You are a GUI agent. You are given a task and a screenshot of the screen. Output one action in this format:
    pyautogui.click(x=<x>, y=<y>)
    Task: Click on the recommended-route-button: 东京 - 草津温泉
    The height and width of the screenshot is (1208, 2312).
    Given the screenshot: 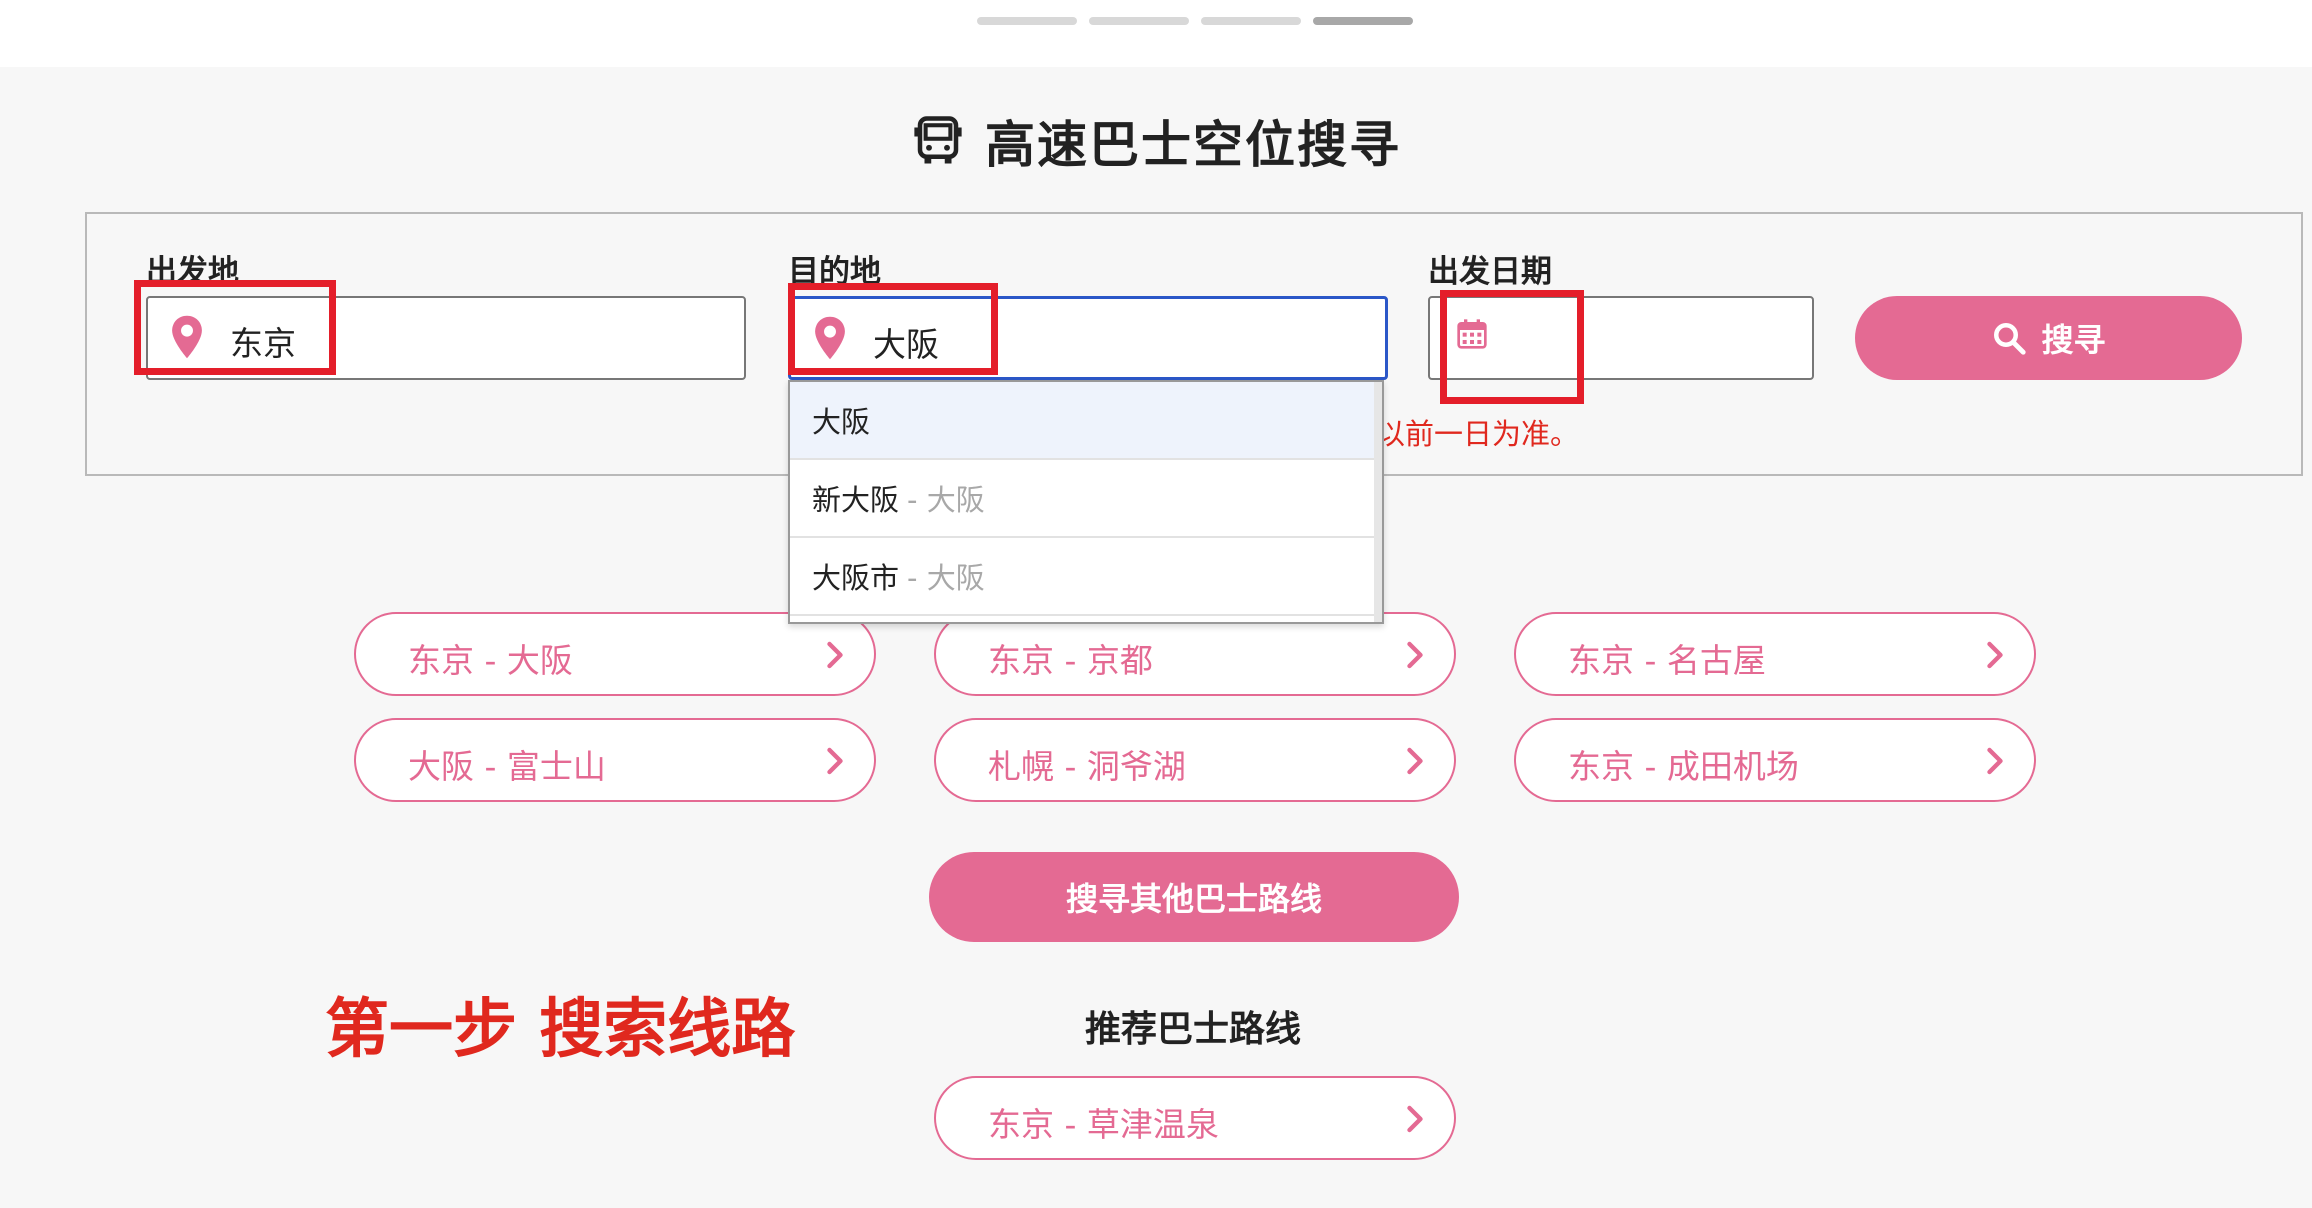 What is the action you would take?
    pyautogui.click(x=1195, y=1118)
    